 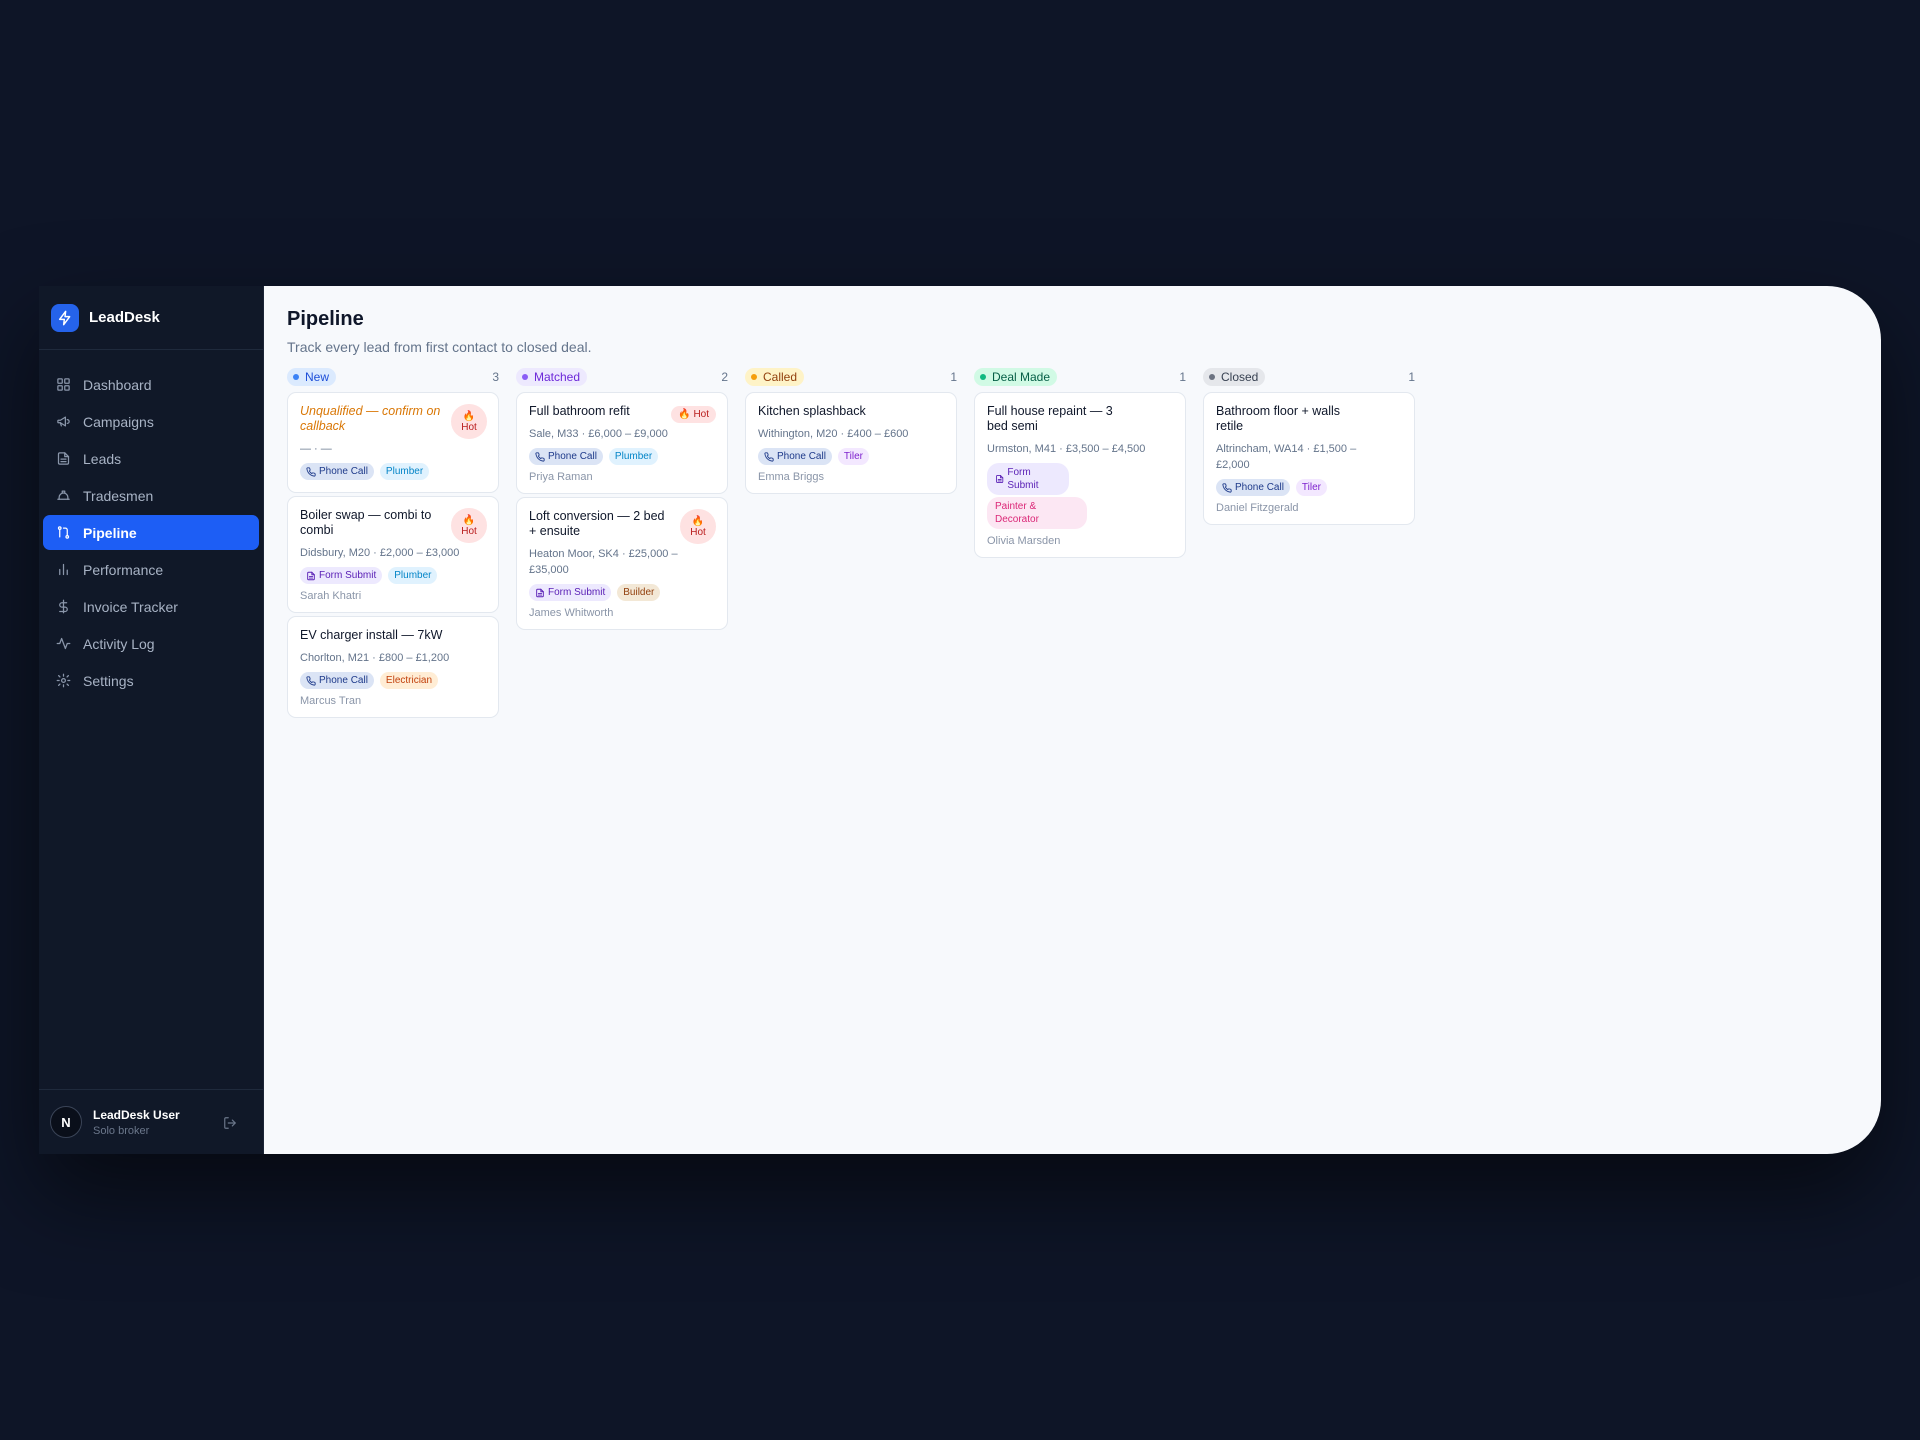 I want to click on user-name: LeadDesk User, so click(x=136, y=1114).